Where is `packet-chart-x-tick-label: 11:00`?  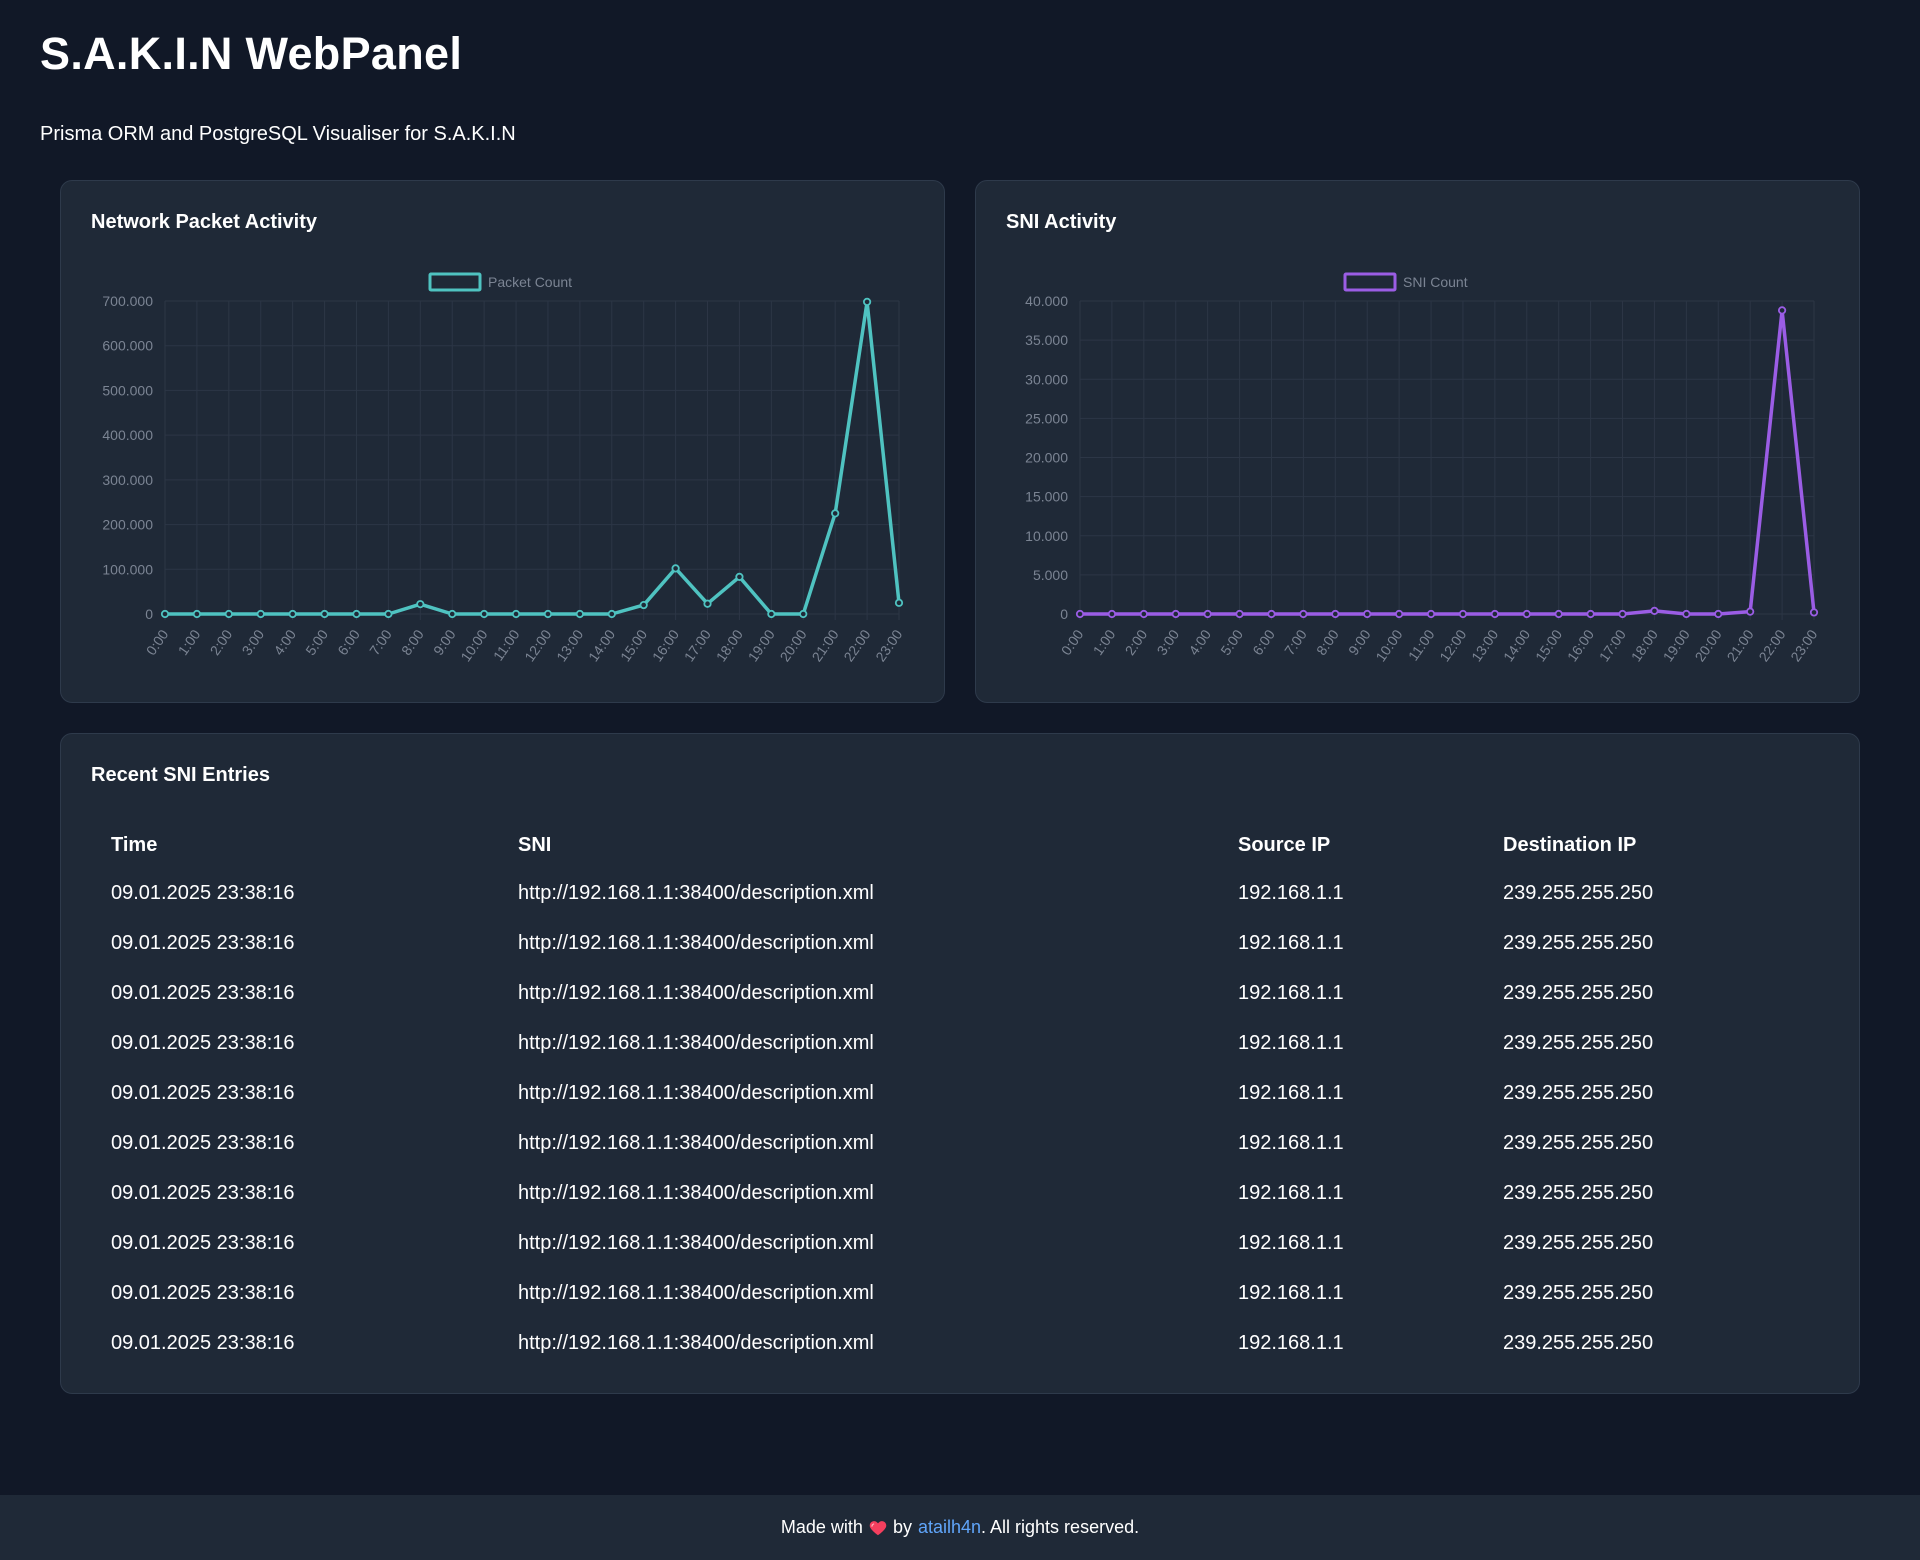
packet-chart-x-tick-label: 11:00 is located at coordinates (506, 644).